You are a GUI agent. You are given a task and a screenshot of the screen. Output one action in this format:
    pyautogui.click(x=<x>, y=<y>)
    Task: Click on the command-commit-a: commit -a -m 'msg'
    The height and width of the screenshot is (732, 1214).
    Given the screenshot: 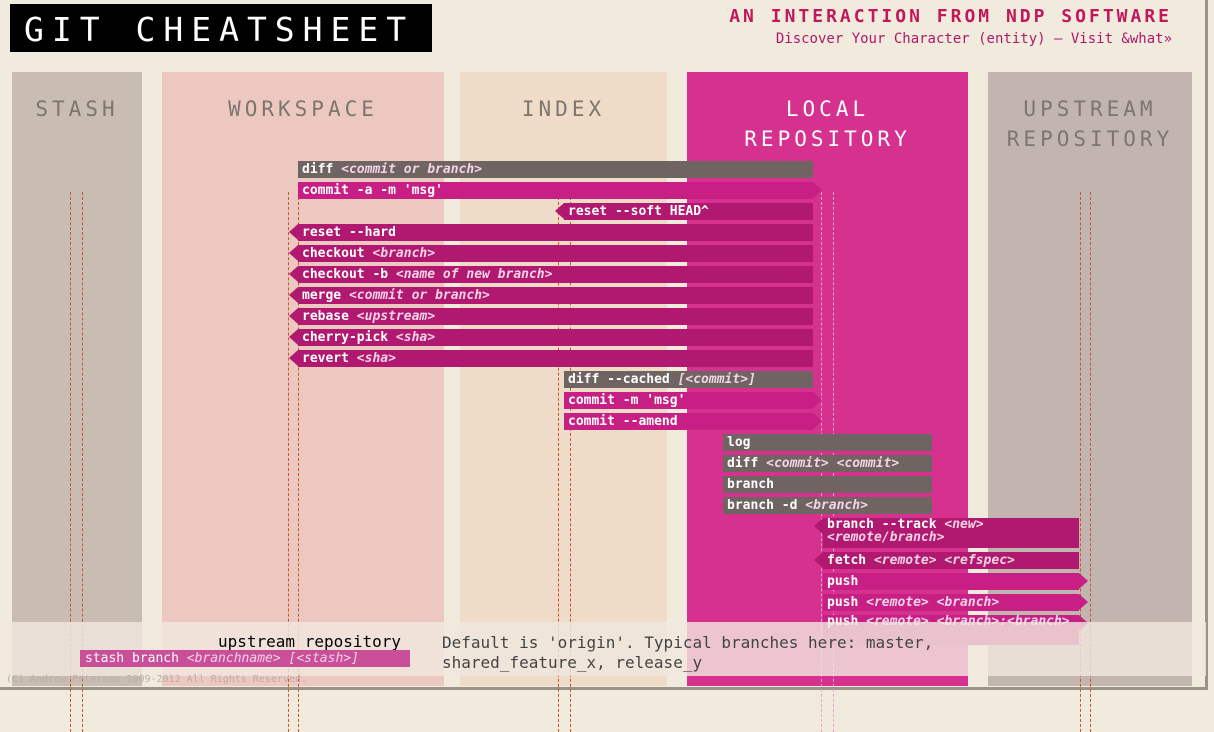 What is the action you would take?
    pyautogui.click(x=560, y=190)
    